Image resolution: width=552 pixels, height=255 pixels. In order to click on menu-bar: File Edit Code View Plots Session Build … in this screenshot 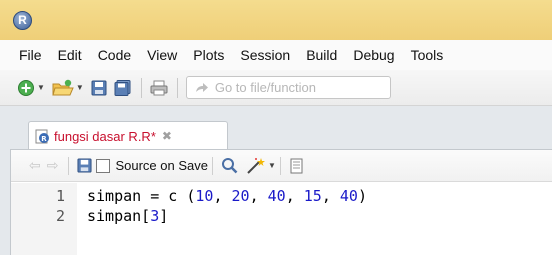, I will do `click(276, 55)`.